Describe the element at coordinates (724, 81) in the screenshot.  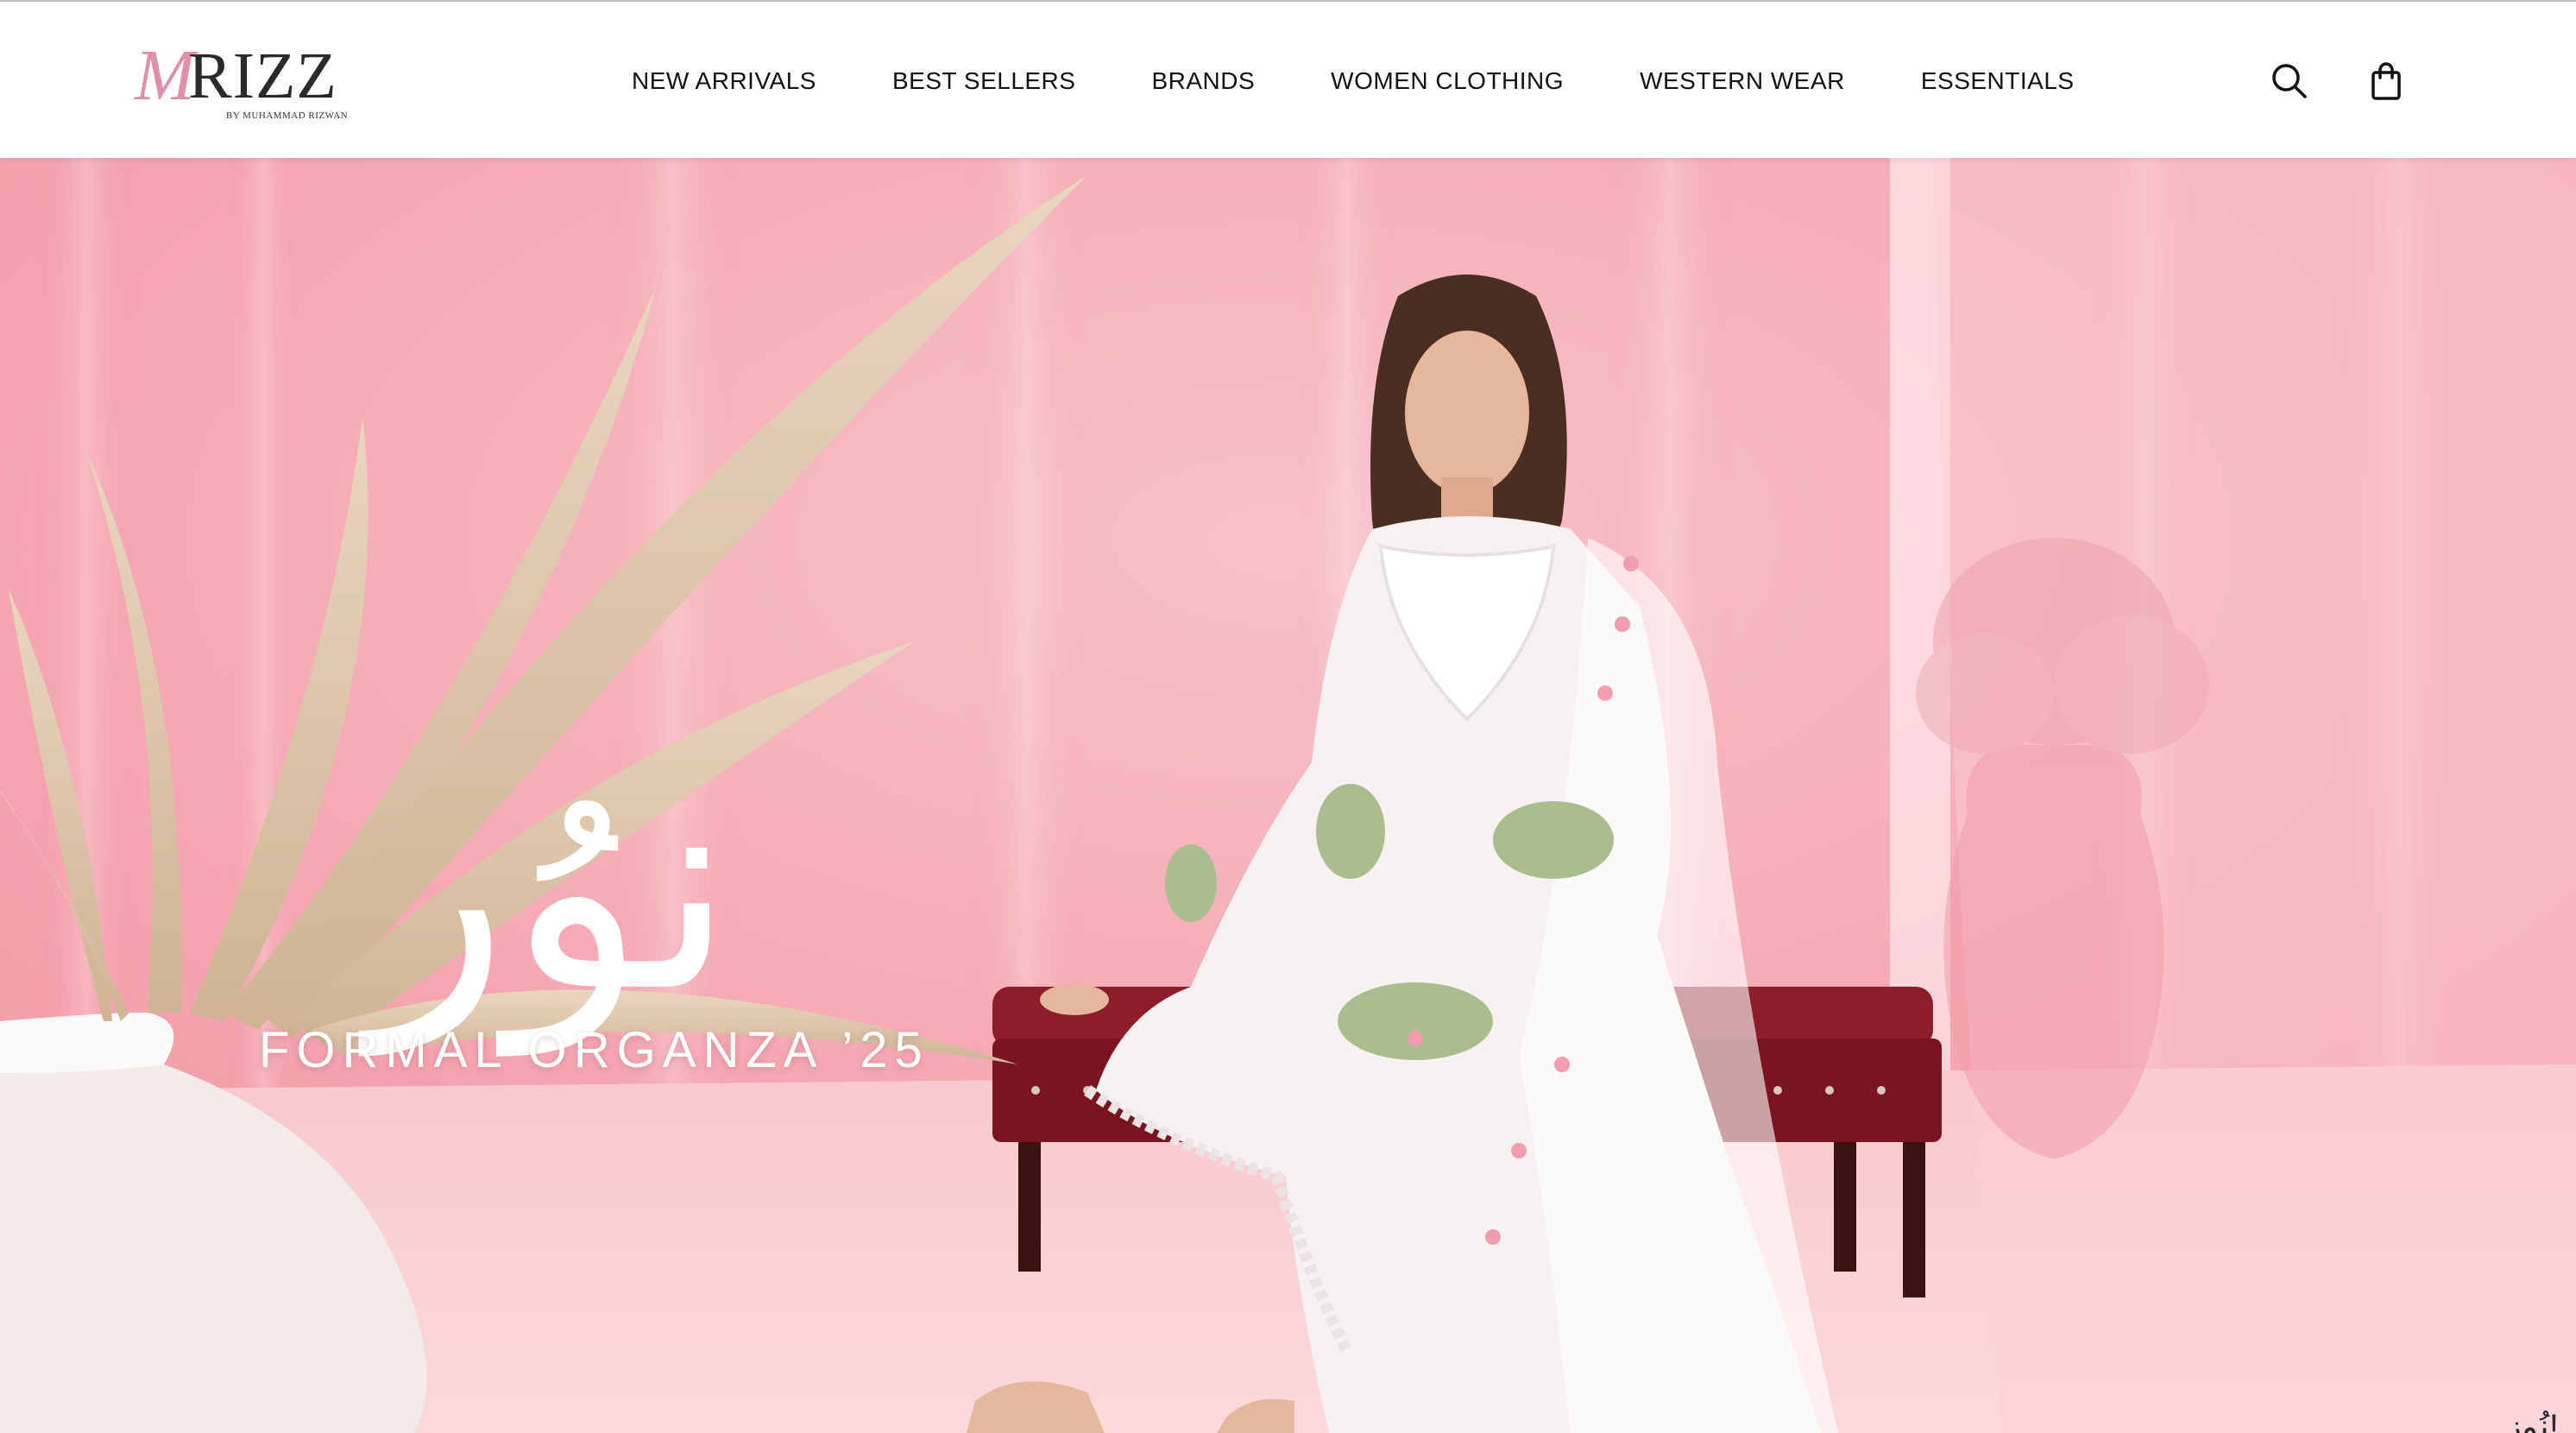
I see `nav-item-new-arrivals: NEW ARRIVALS` at that location.